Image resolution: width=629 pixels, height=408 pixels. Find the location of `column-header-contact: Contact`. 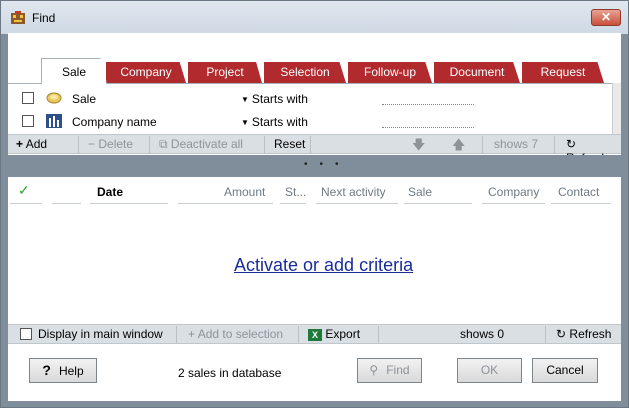

column-header-contact: Contact is located at coordinates (578, 192).